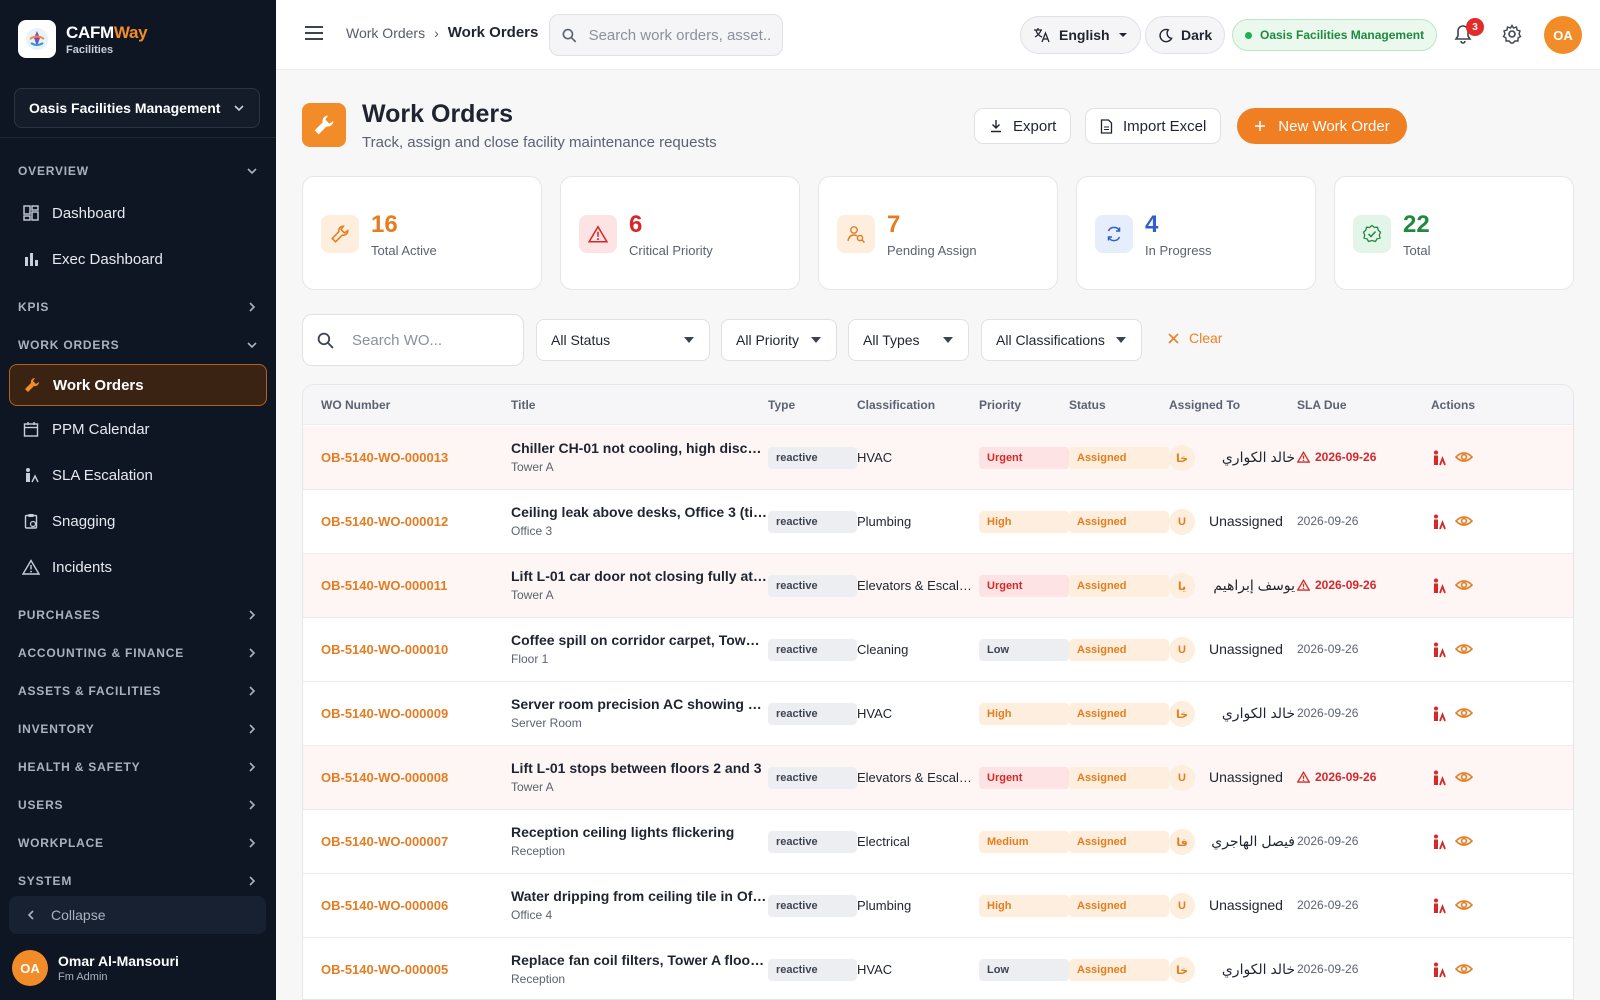 Image resolution: width=1600 pixels, height=1000 pixels. Describe the element at coordinates (384, 777) in the screenshot. I see `wo-number-link: OB-5140-WO-000008` at that location.